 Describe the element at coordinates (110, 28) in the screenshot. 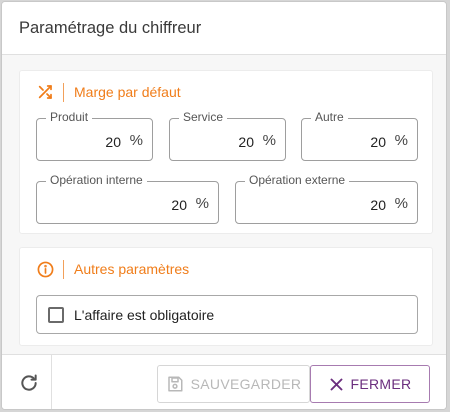

I see `dialog-title: Paramétrage du chiffreur` at that location.